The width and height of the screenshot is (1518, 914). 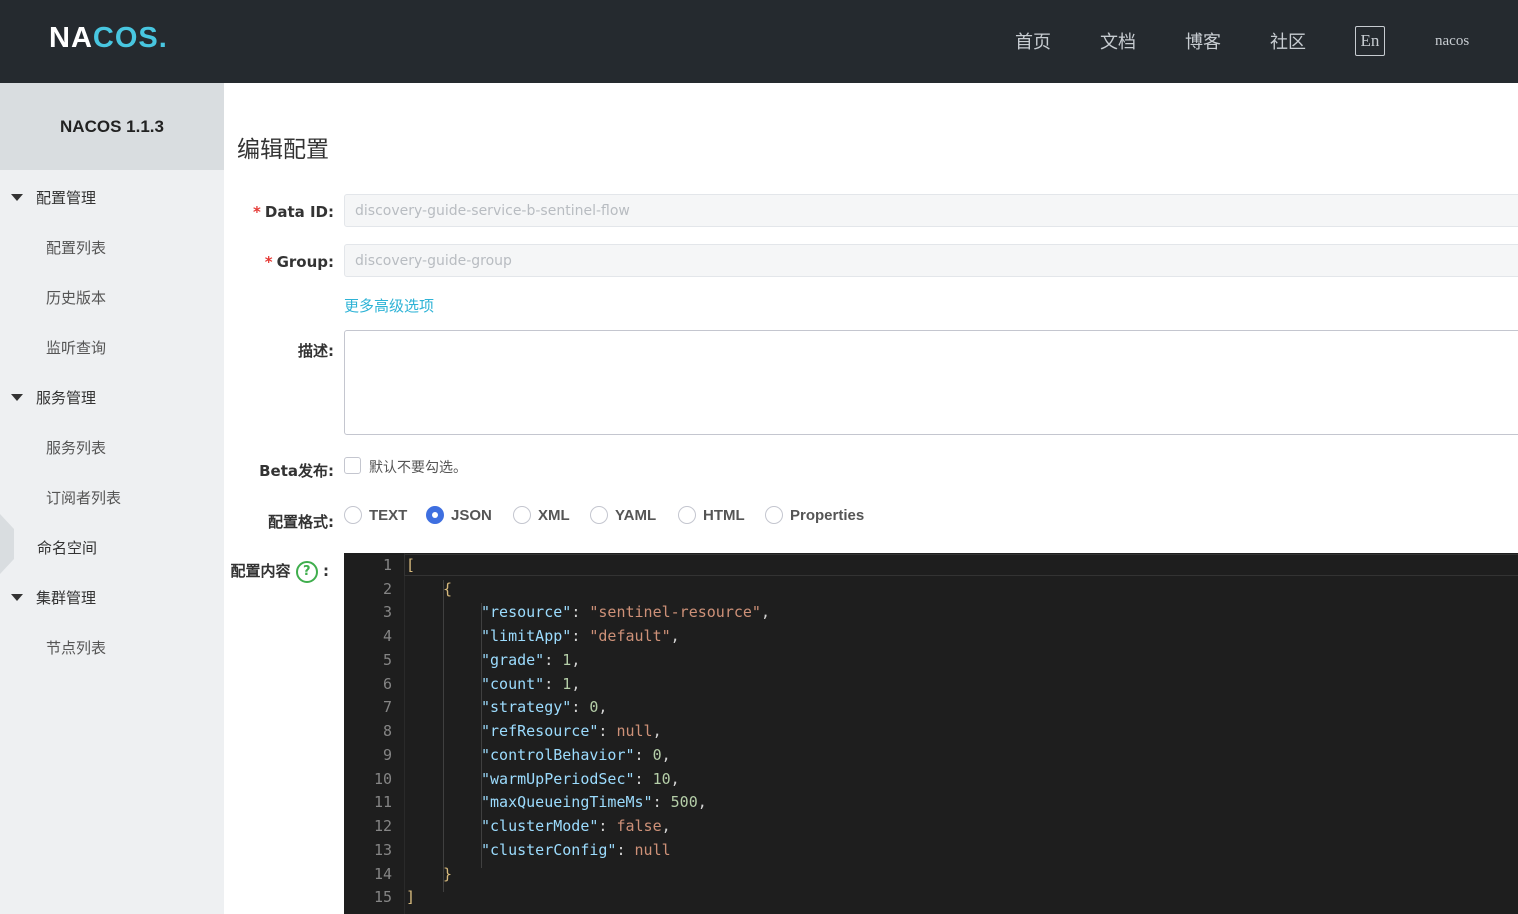 I want to click on menu-group-service: 服务管理, so click(x=112, y=397).